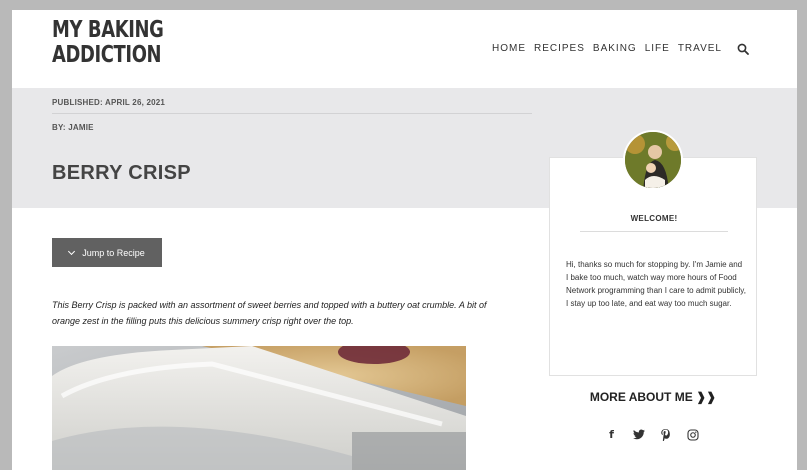 The height and width of the screenshot is (470, 807). Describe the element at coordinates (509, 48) in the screenshot. I see `nav-home: HOME` at that location.